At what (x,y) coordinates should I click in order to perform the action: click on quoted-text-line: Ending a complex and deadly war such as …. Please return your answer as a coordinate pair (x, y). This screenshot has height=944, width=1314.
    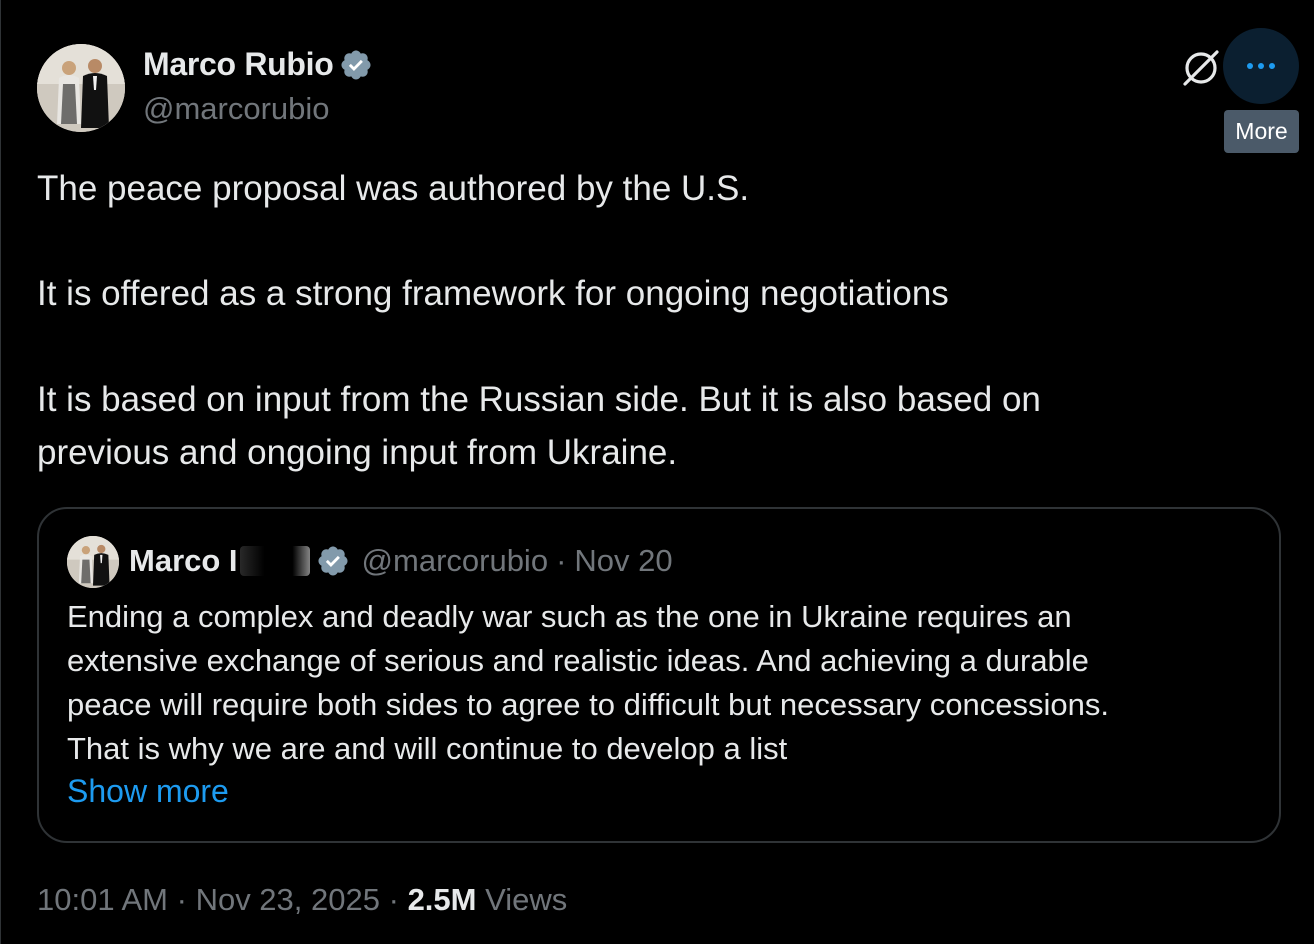
    Looking at the image, I should click on (569, 616).